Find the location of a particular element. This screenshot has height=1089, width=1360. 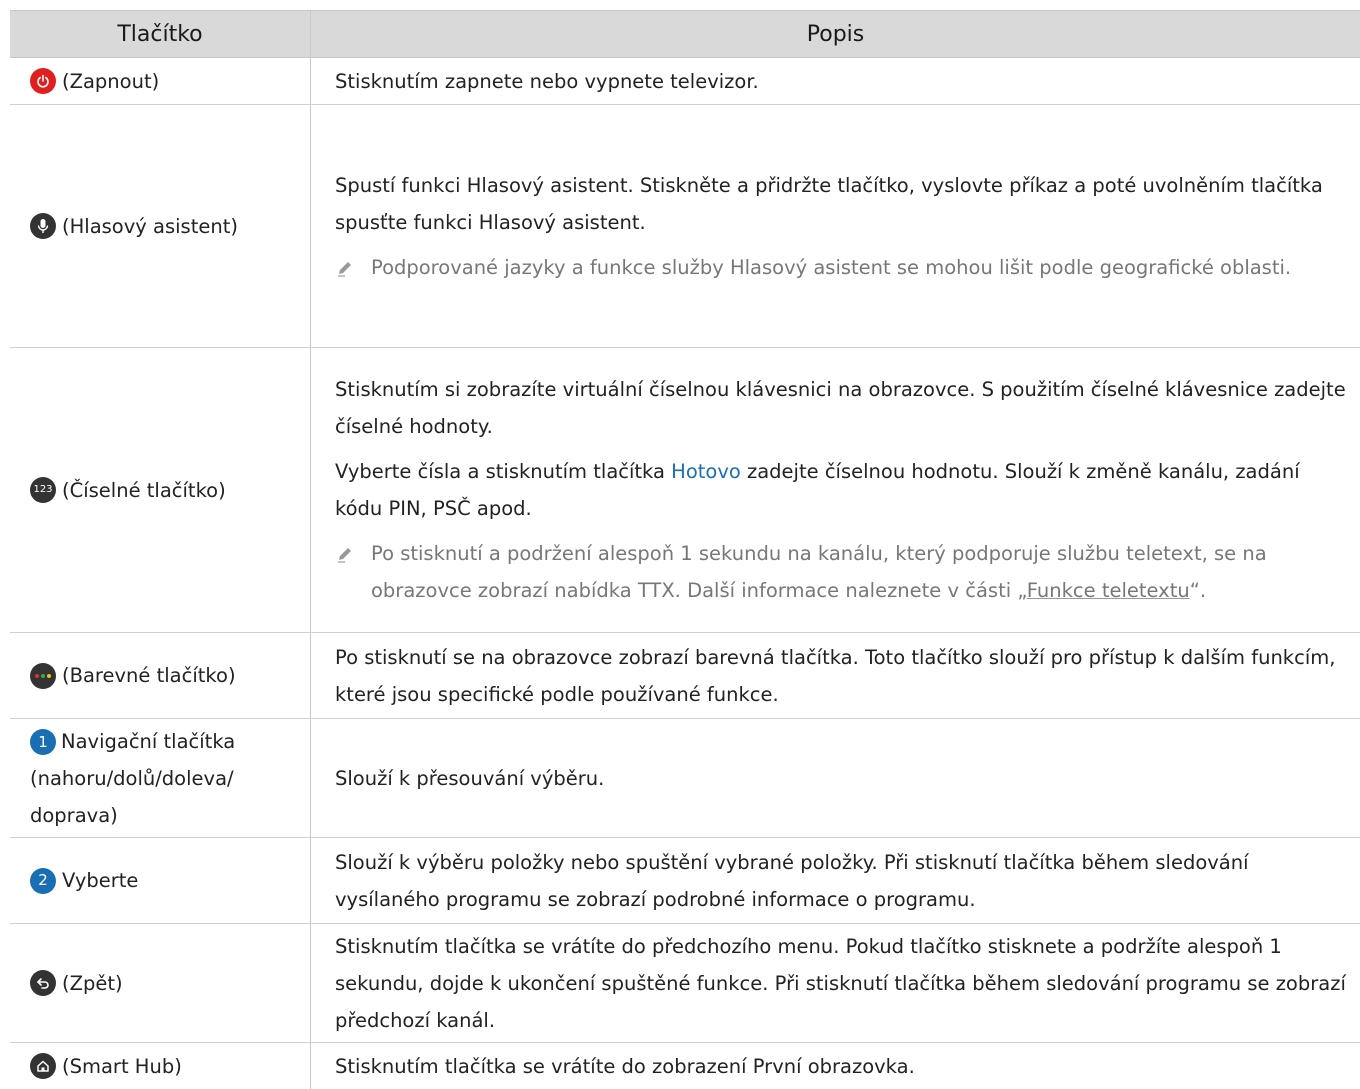

button-label: (Barevné tlačítko) is located at coordinates (149, 675).